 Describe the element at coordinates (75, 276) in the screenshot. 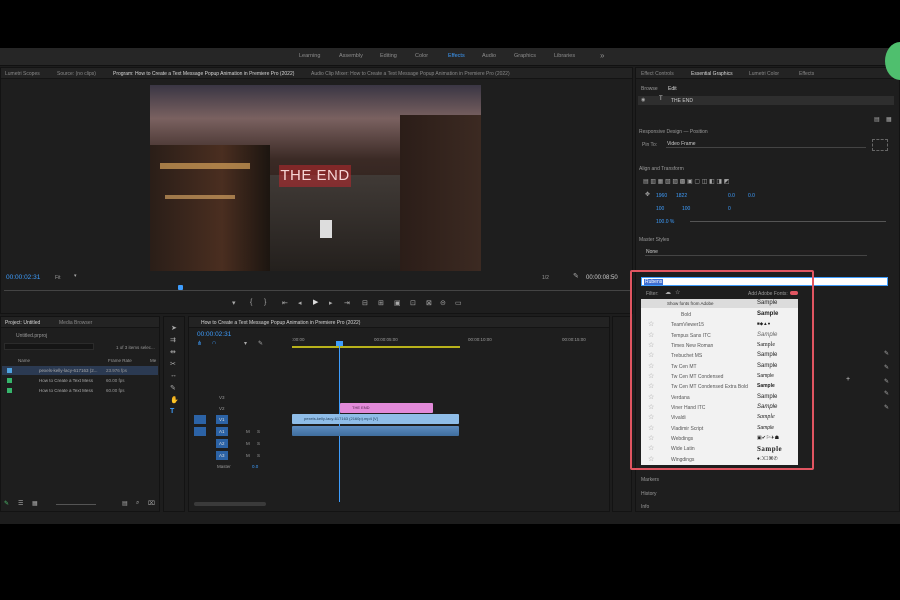

I see `chevron-down-icon: ▾` at that location.